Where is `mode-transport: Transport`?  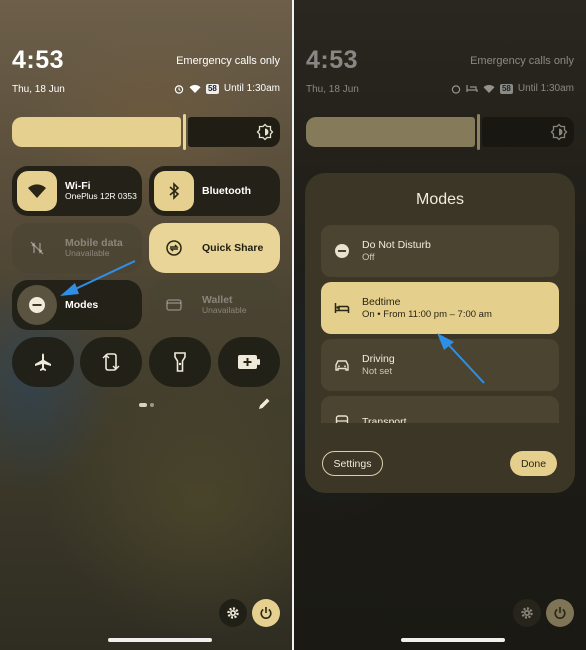
mode-transport: Transport is located at coordinates (440, 409).